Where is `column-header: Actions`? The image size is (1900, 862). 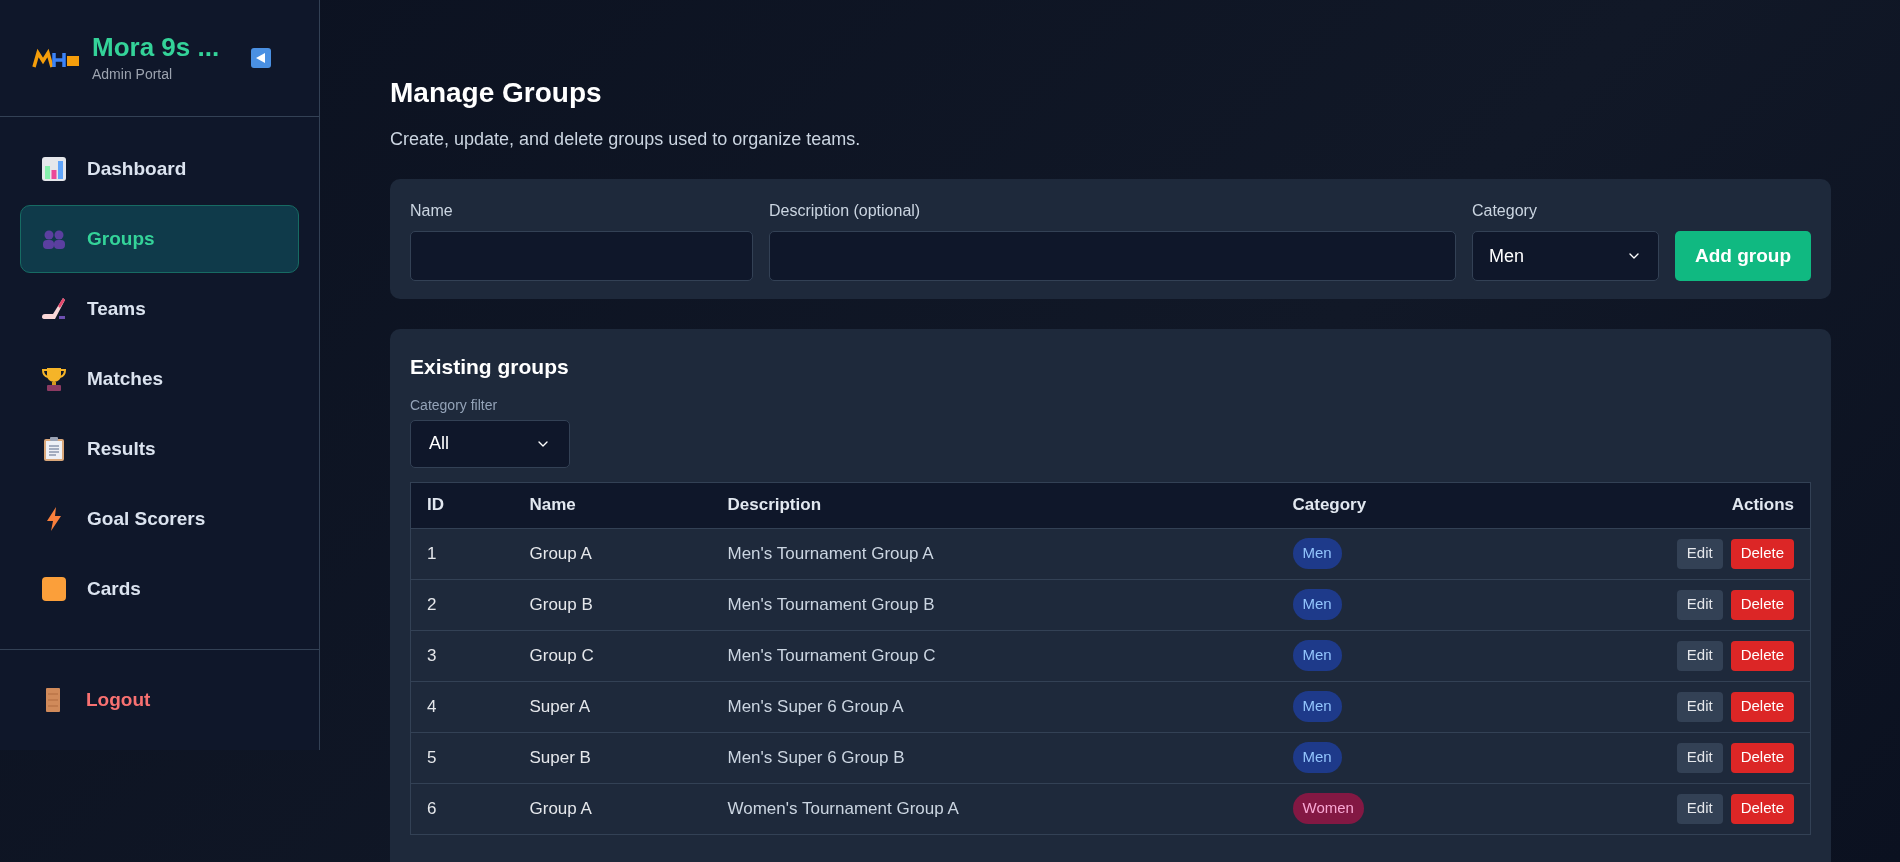
column-header: Actions is located at coordinates (1654, 505).